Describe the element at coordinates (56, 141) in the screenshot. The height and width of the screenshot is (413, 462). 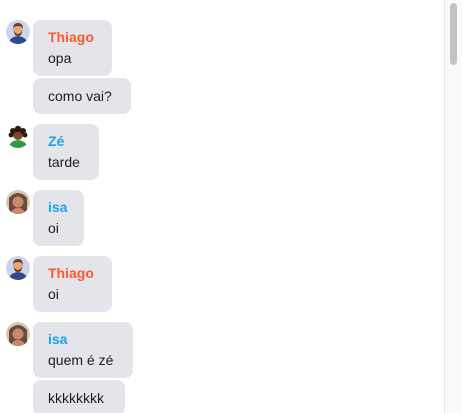
I see `message-sender: Zé` at that location.